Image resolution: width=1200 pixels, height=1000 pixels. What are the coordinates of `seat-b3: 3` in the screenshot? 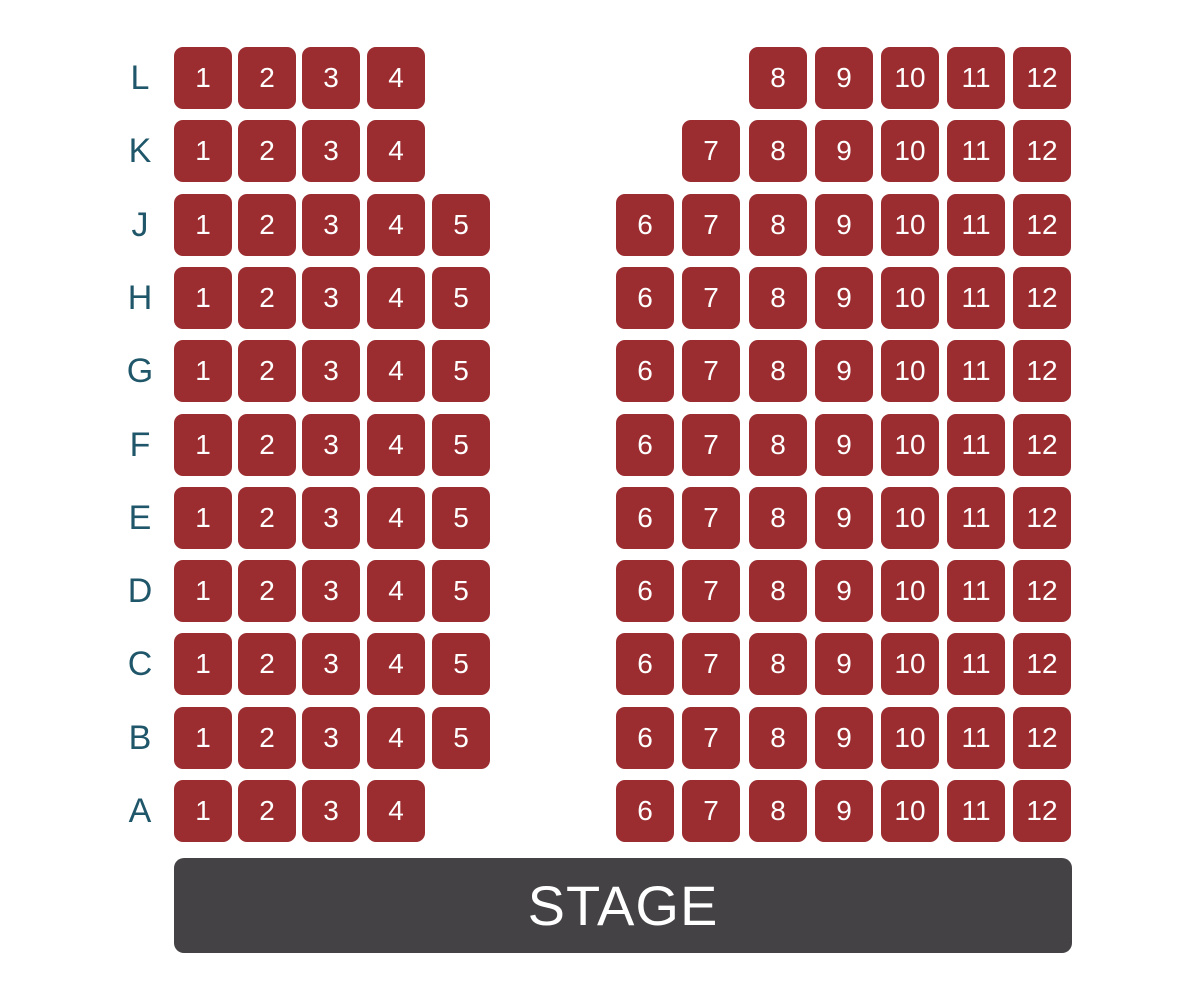 It's located at (331, 738).